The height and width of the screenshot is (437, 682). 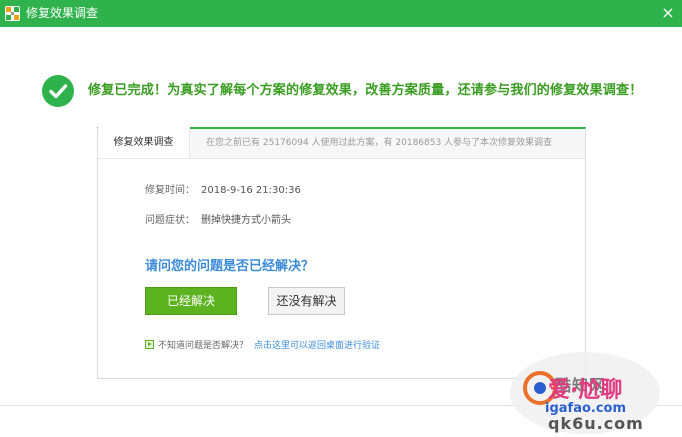 I want to click on repair-time-label: 修复时间：, so click(x=170, y=190).